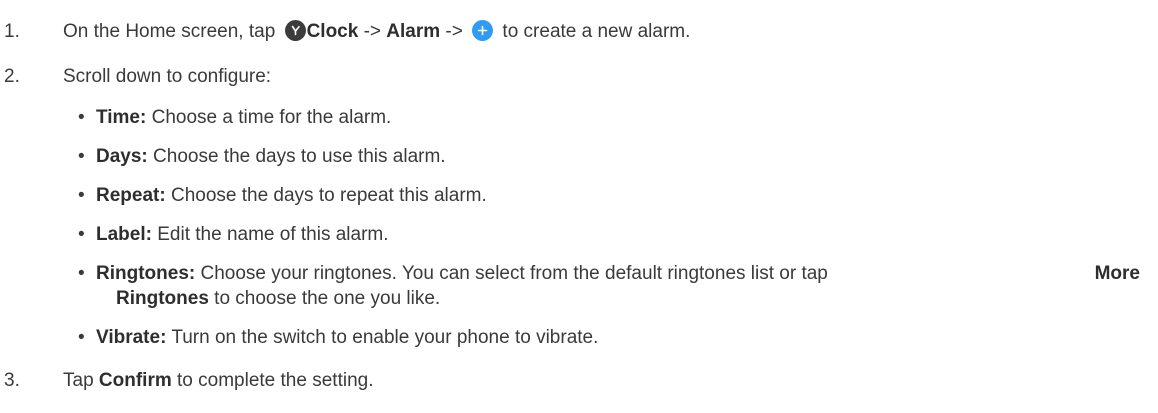  What do you see at coordinates (81, 380) in the screenshot?
I see `step-3-prefix: Tap` at bounding box center [81, 380].